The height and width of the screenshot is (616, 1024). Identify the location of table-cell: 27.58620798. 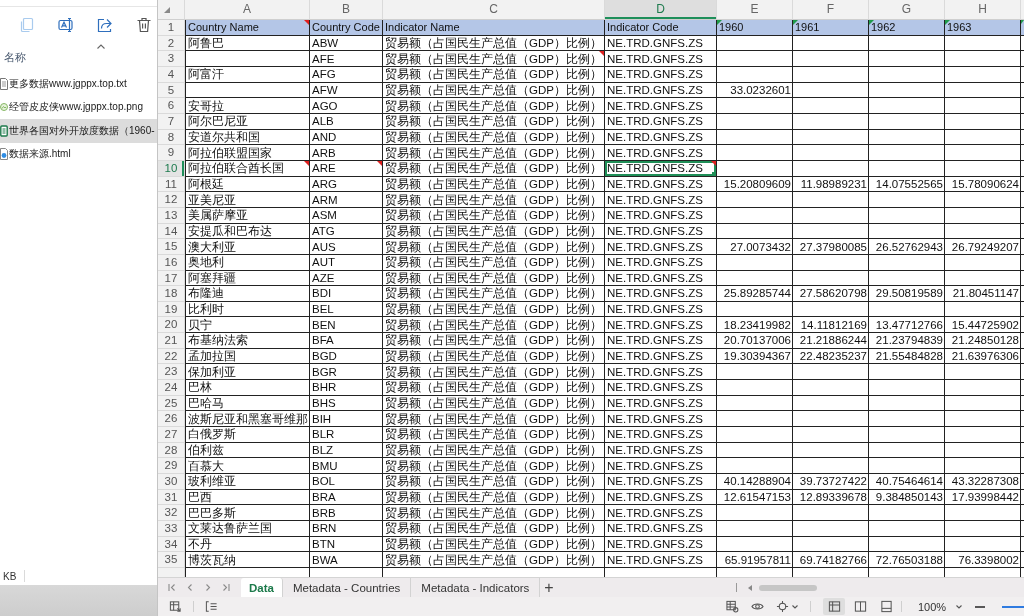
(831, 294).